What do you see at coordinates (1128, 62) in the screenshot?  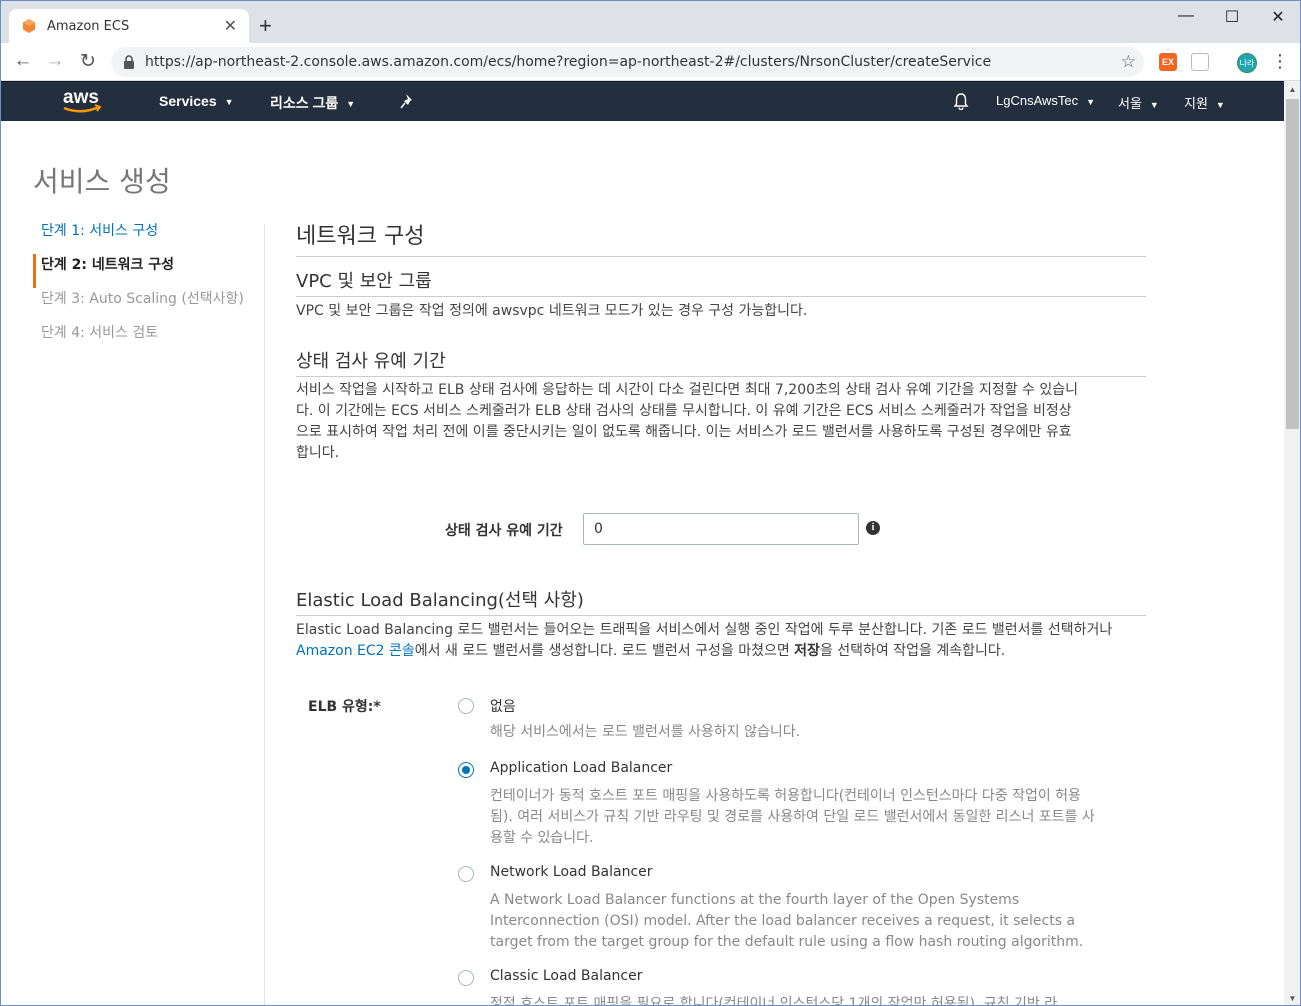 I see `bookmark-star-icon: ☆` at bounding box center [1128, 62].